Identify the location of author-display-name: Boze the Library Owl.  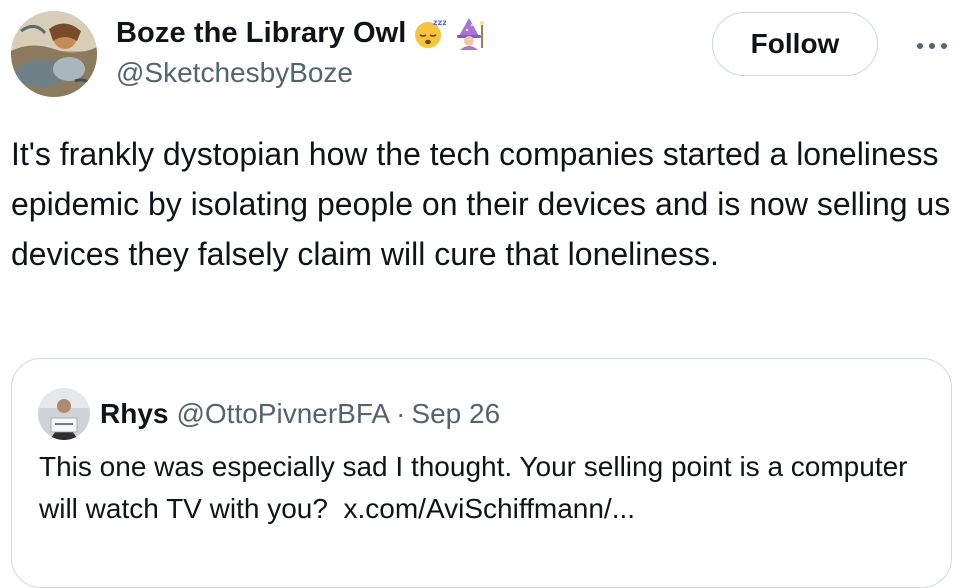
(261, 33).